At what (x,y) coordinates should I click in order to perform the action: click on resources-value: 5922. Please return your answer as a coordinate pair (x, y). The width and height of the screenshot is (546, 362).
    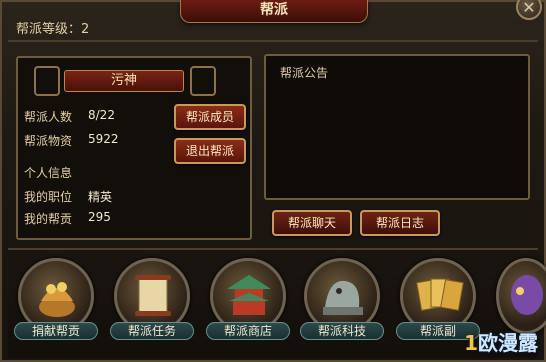
    Looking at the image, I should click on (103, 139).